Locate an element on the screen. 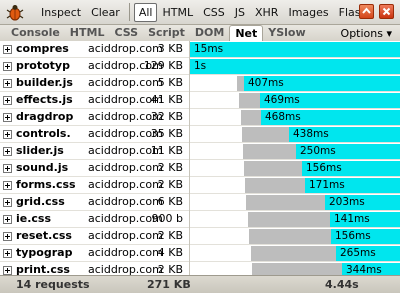  options-menu-button: Options ▾ is located at coordinates (366, 34).